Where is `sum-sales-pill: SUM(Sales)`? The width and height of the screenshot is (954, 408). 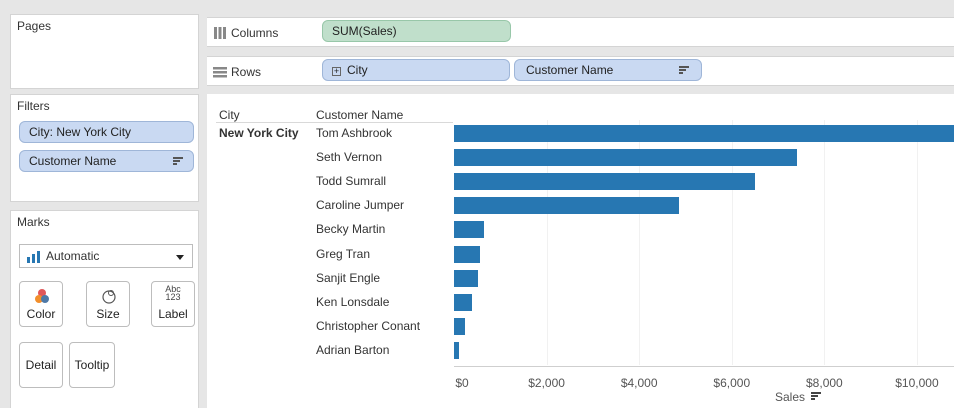 sum-sales-pill: SUM(Sales) is located at coordinates (416, 31).